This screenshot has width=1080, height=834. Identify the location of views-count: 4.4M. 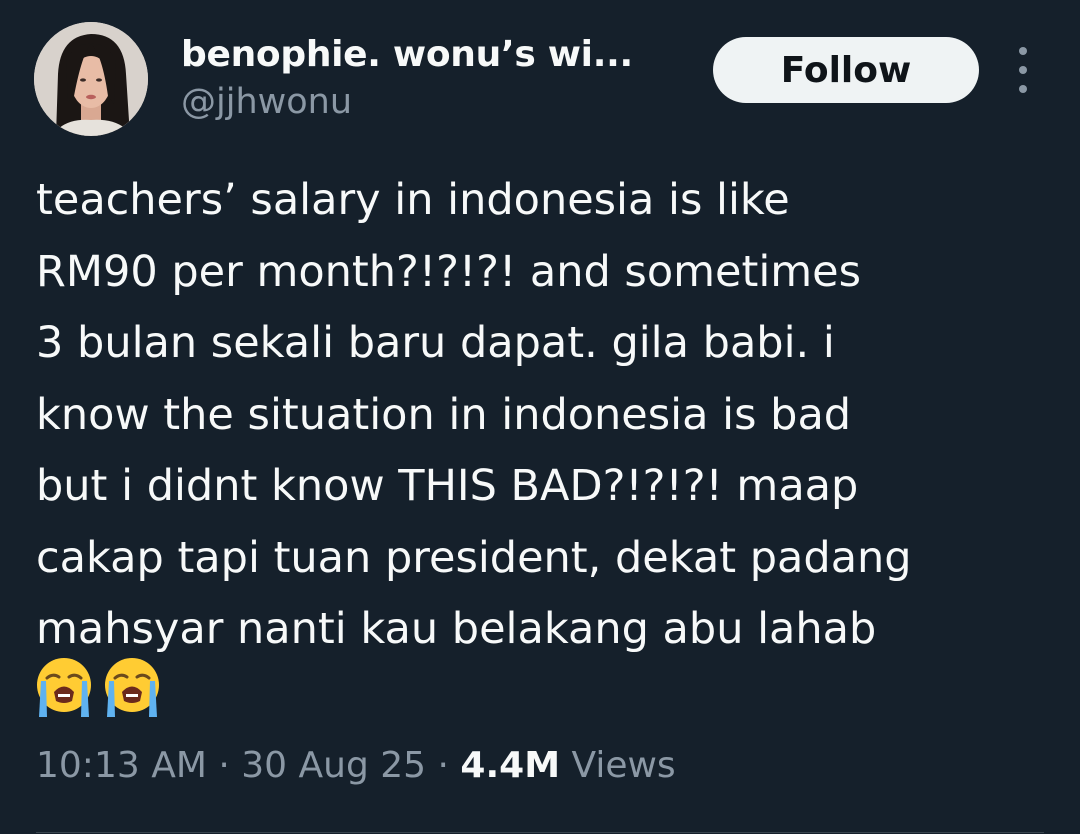
(510, 765).